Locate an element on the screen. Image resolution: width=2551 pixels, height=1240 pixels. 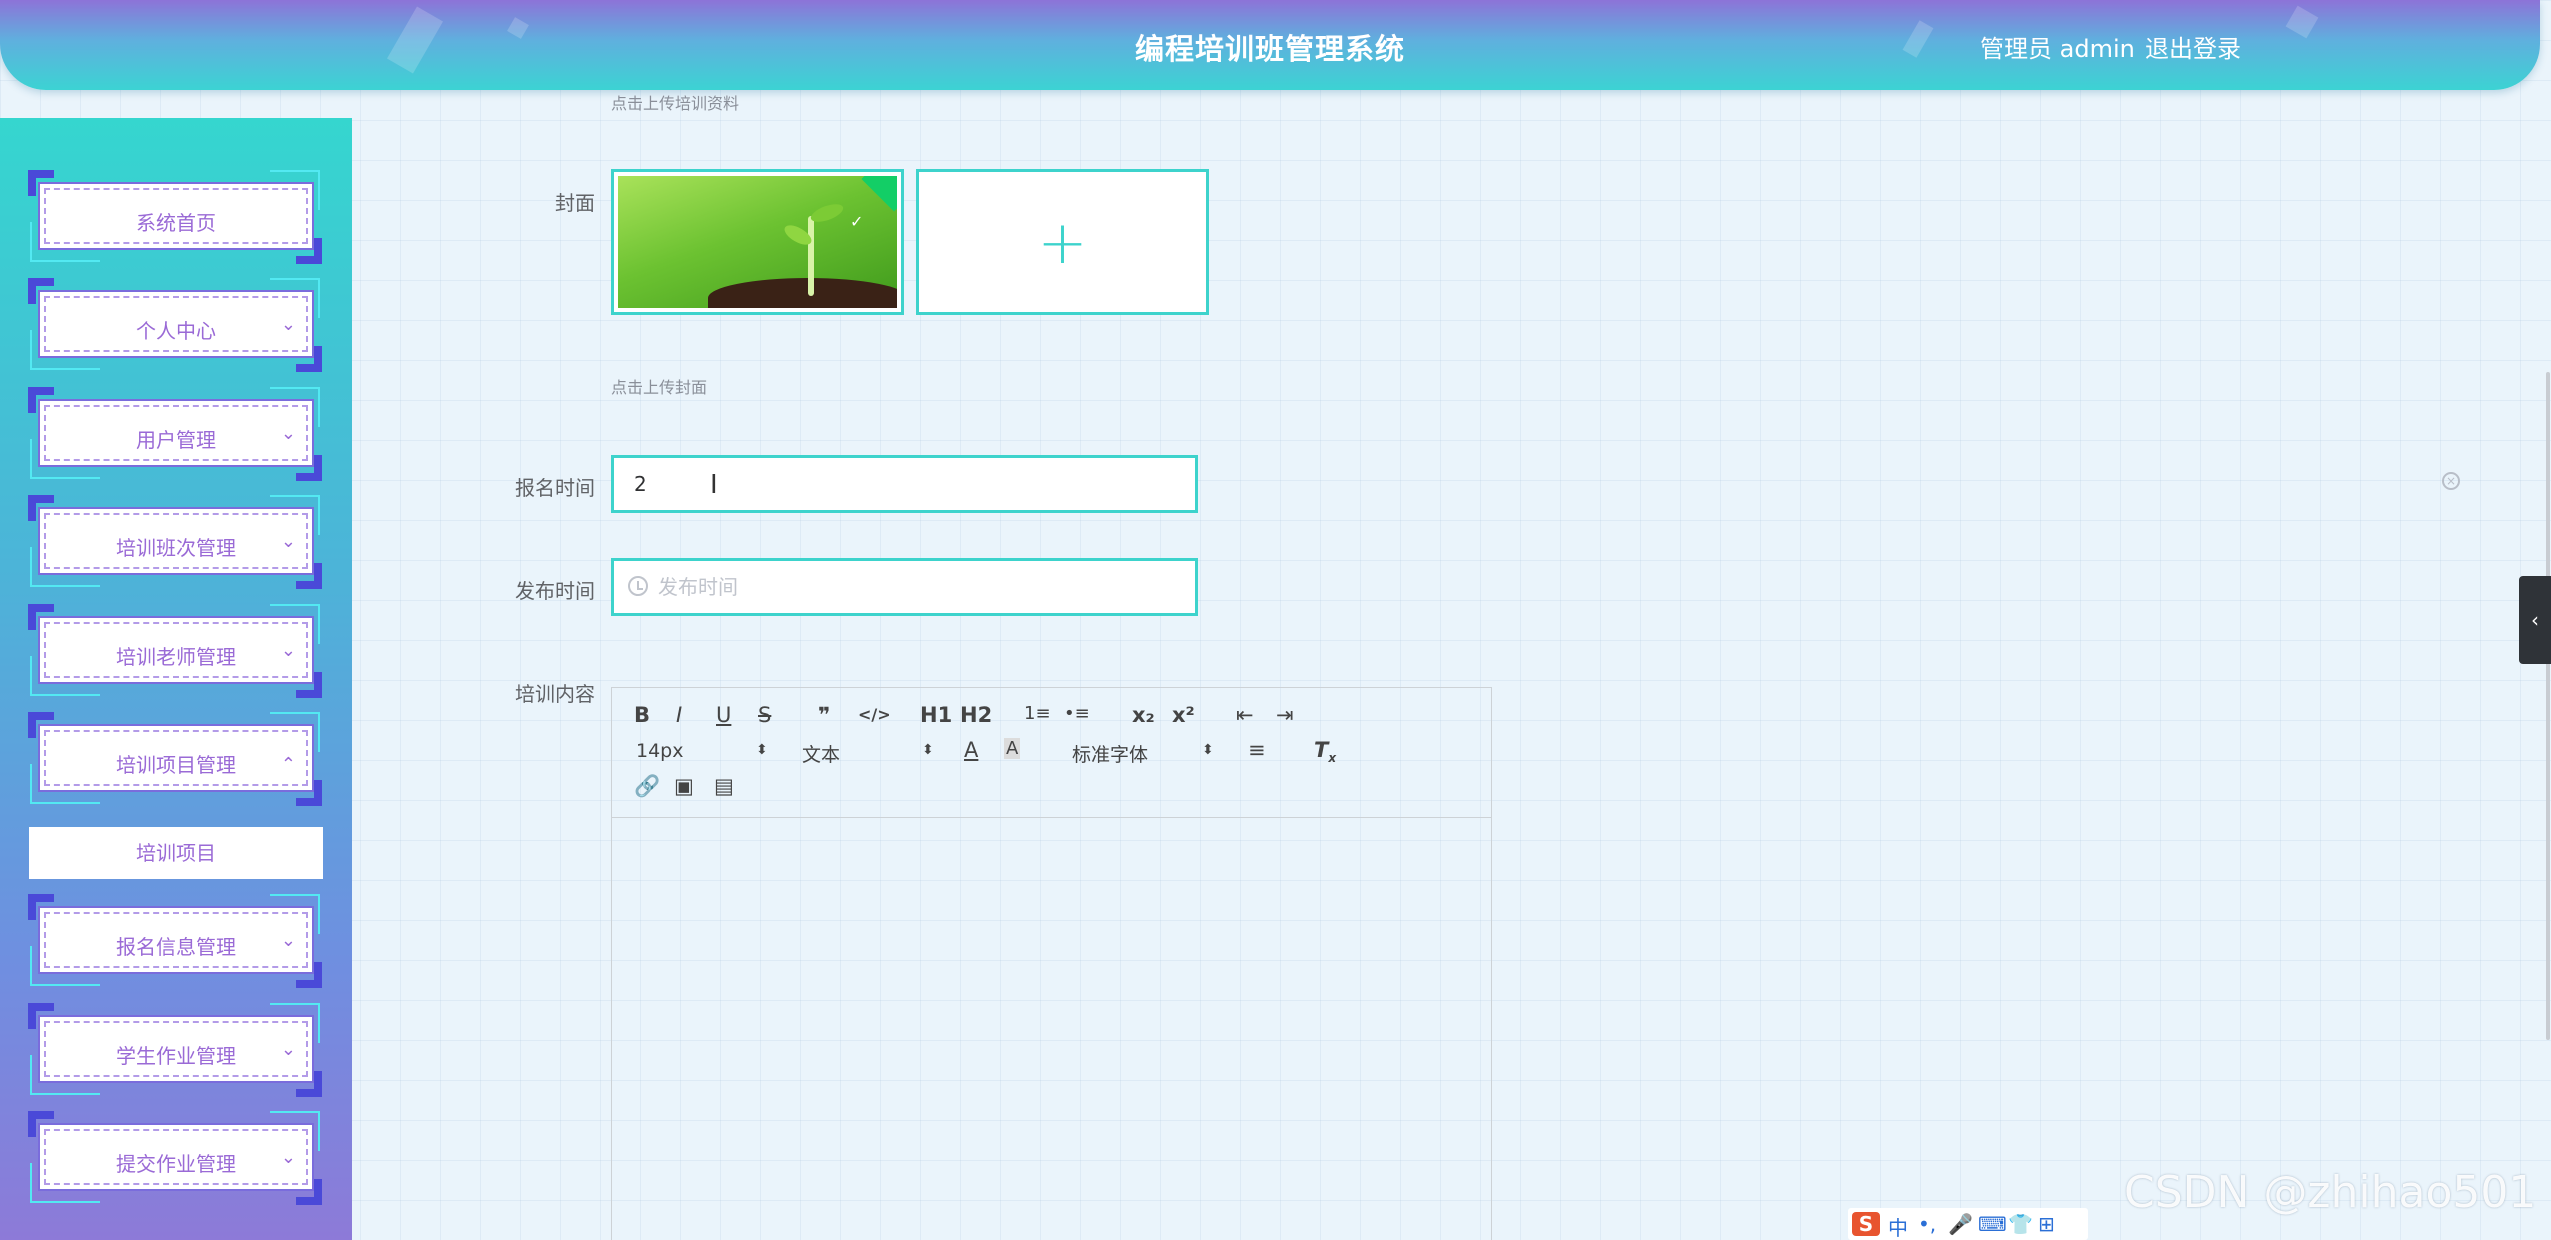
cover-label: 封面 is located at coordinates (575, 203).